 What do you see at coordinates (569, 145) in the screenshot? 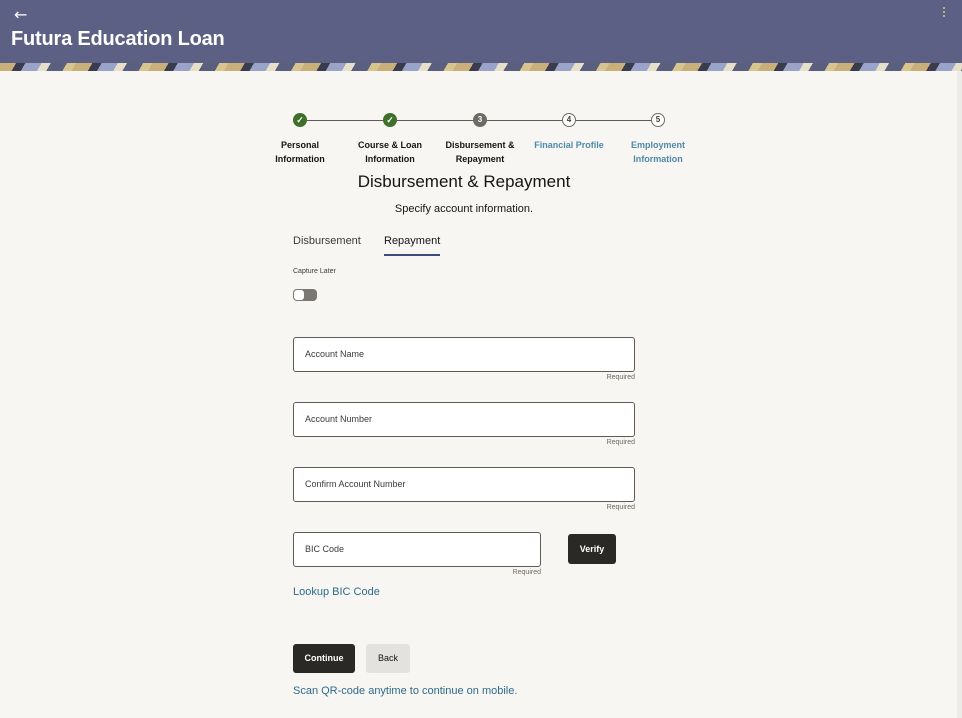
I see `step-4-label: Financial Profile` at bounding box center [569, 145].